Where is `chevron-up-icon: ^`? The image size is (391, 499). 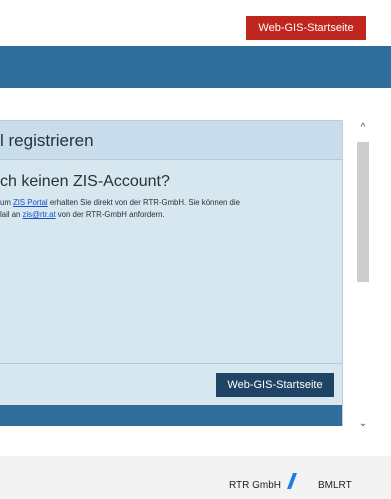 chevron-up-icon: ^ is located at coordinates (363, 128).